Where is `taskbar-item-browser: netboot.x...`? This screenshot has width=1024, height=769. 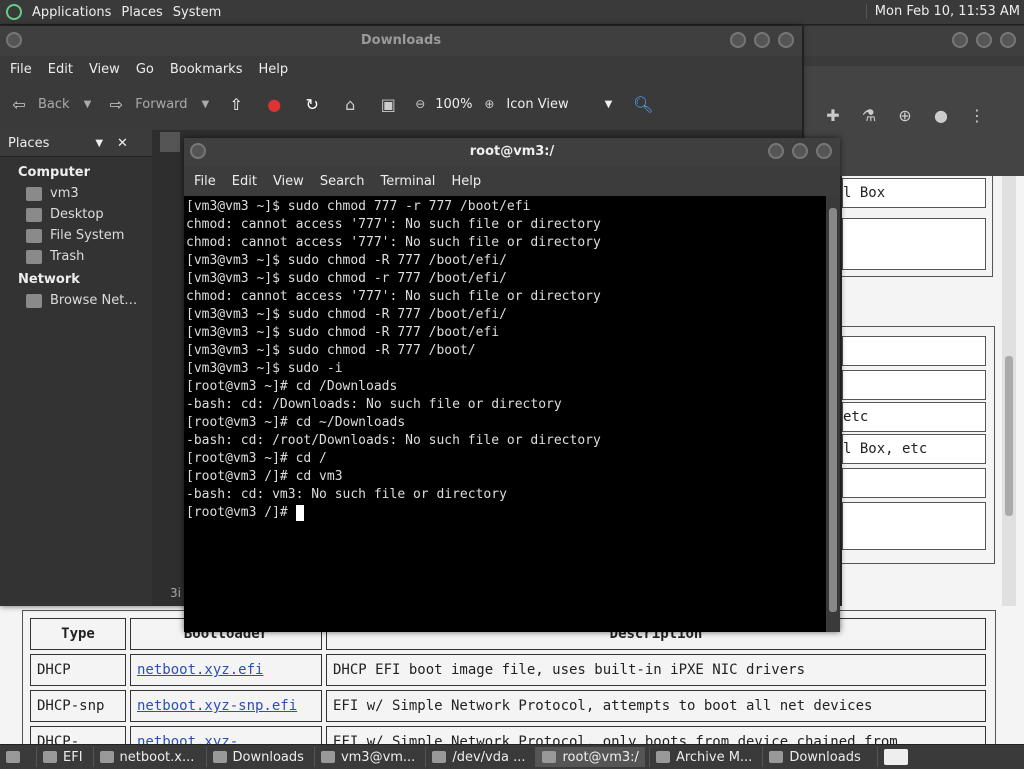 taskbar-item-browser: netboot.x... is located at coordinates (147, 757).